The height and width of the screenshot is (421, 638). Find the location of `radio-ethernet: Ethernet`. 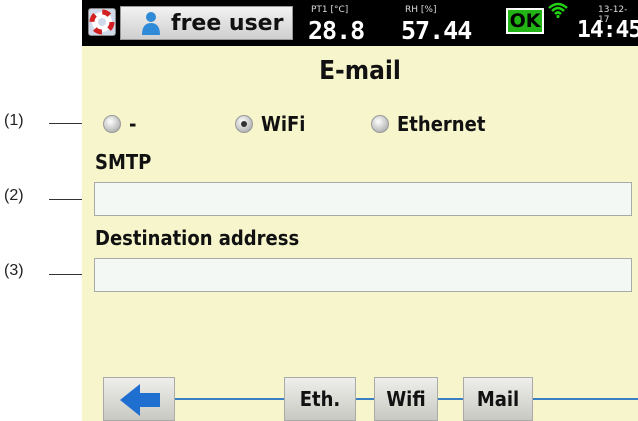

radio-ethernet: Ethernet is located at coordinates (428, 124).